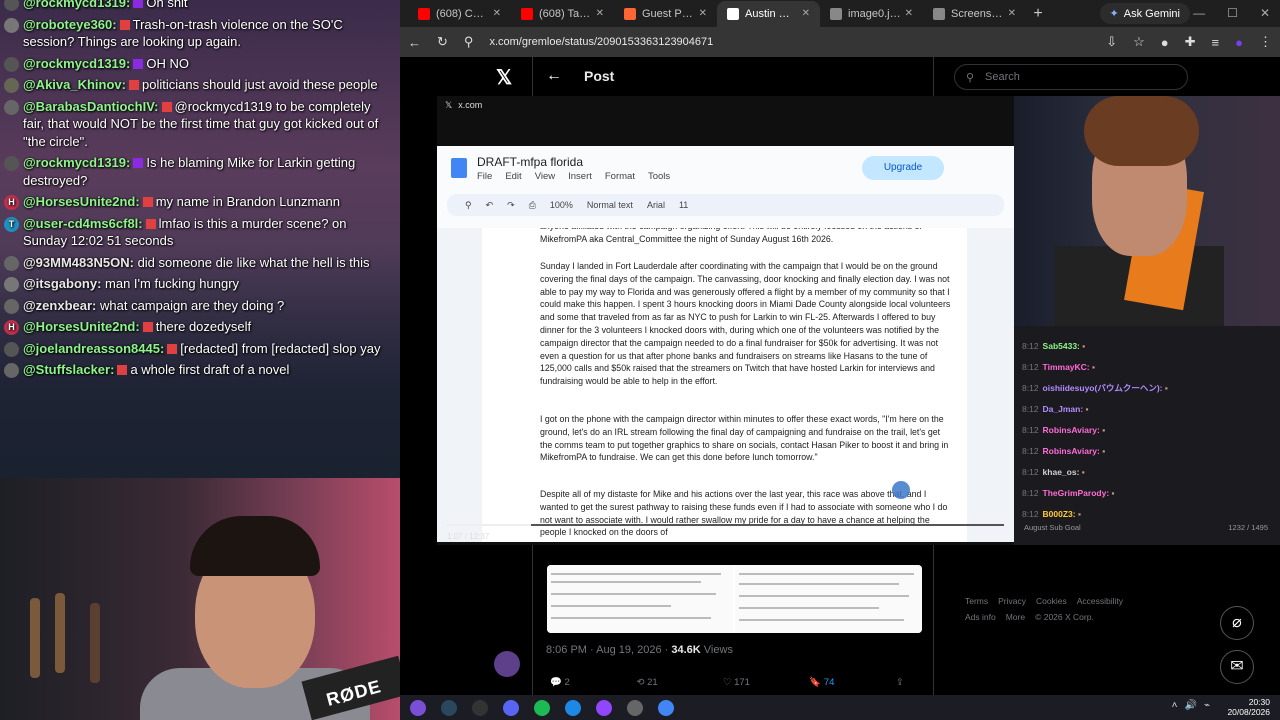 Image resolution: width=1280 pixels, height=720 pixels. What do you see at coordinates (871, 14) in the screenshot?
I see `browser-tab: image0.jpg (56 ✕` at bounding box center [871, 14].